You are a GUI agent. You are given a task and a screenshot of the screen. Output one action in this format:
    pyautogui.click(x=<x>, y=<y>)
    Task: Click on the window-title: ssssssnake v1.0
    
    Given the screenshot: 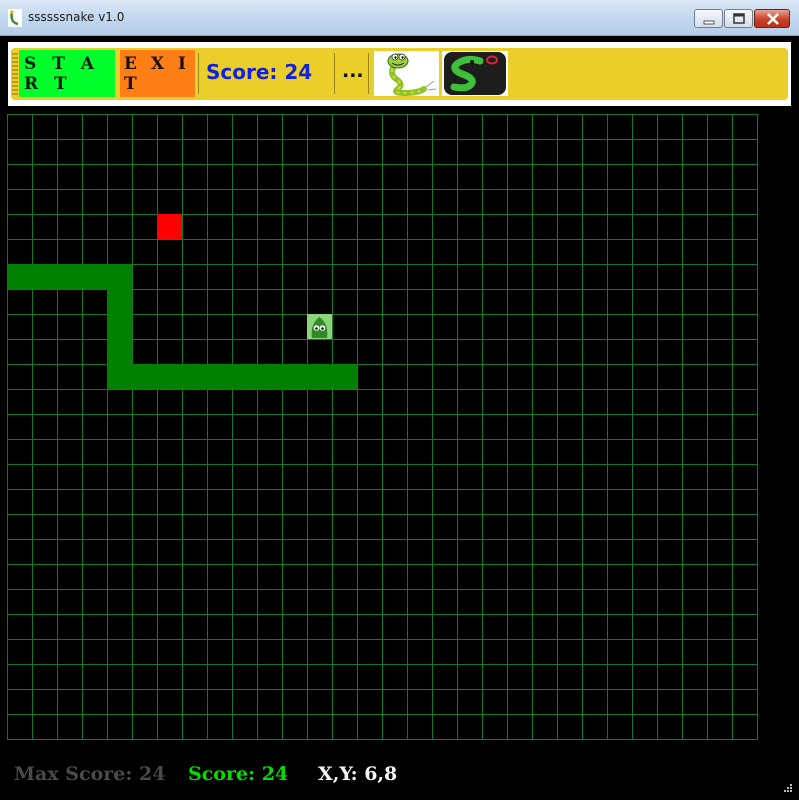 What is the action you would take?
    pyautogui.click(x=76, y=17)
    